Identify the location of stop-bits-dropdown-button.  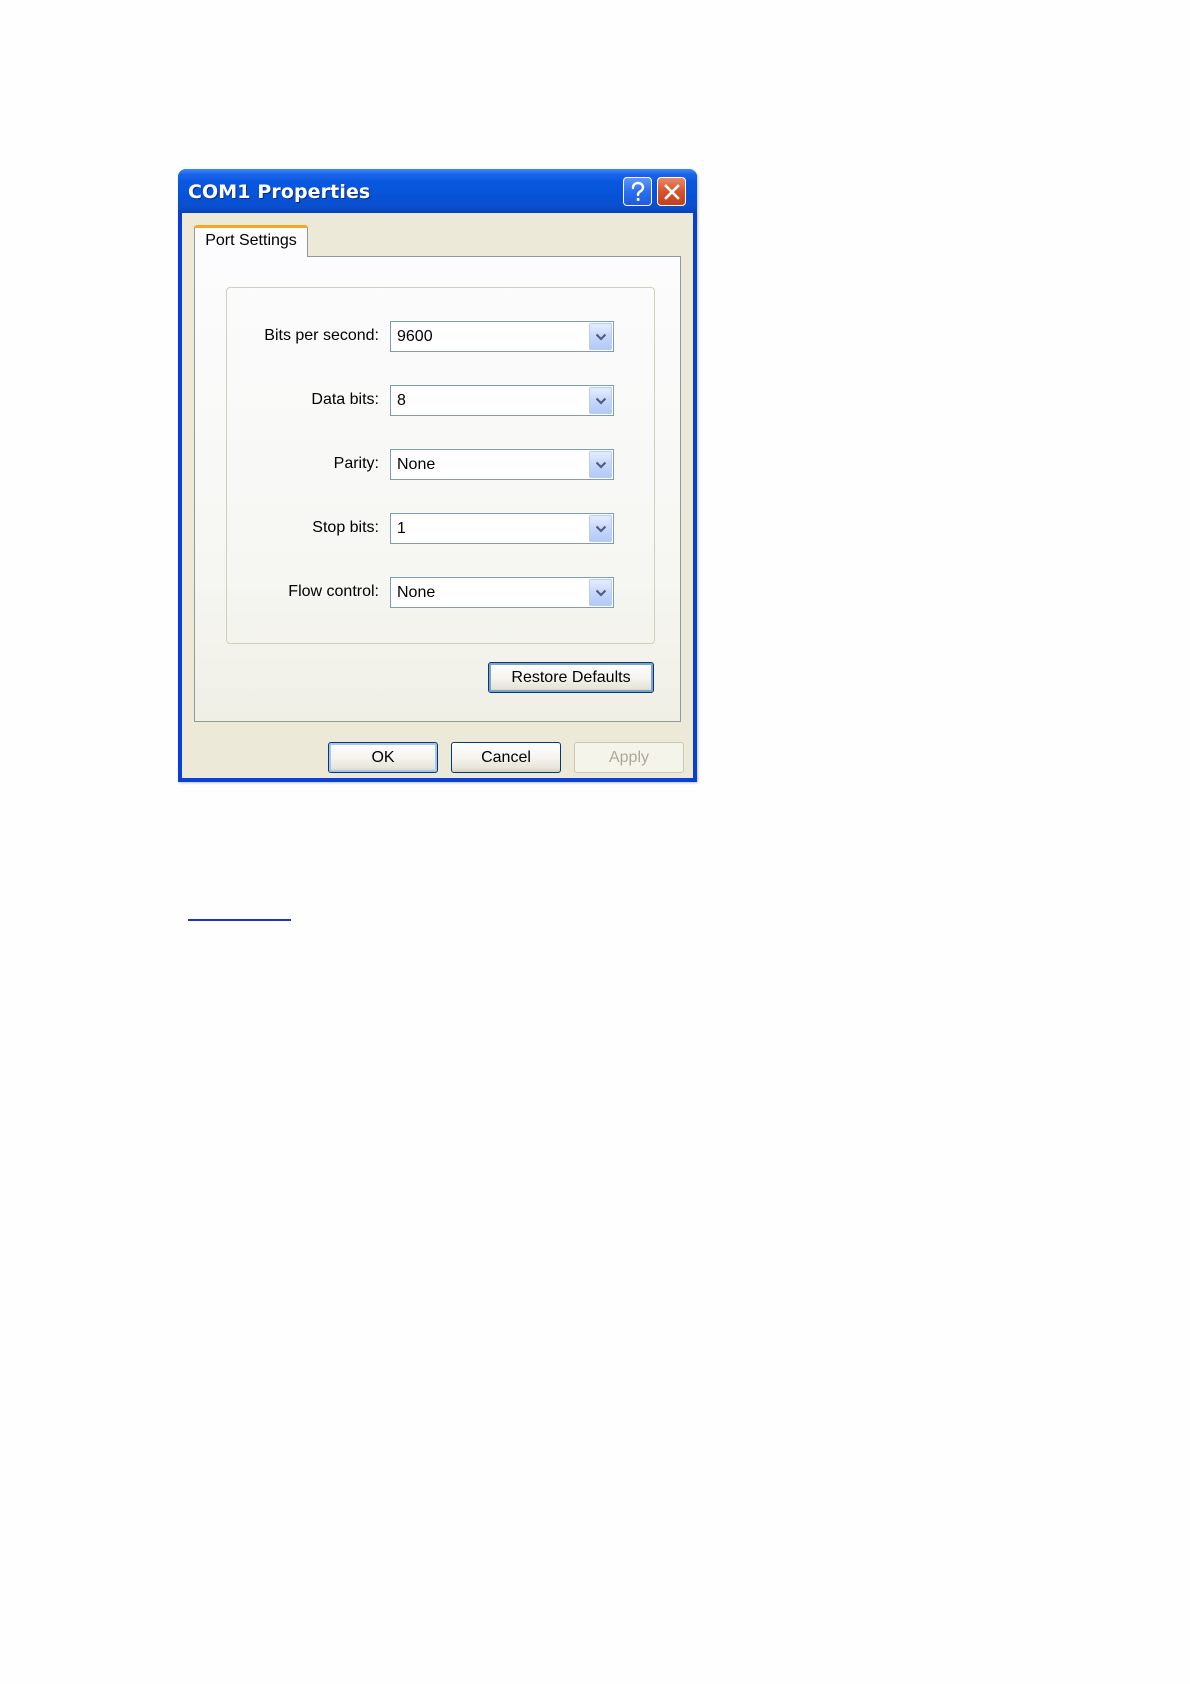
(600, 528).